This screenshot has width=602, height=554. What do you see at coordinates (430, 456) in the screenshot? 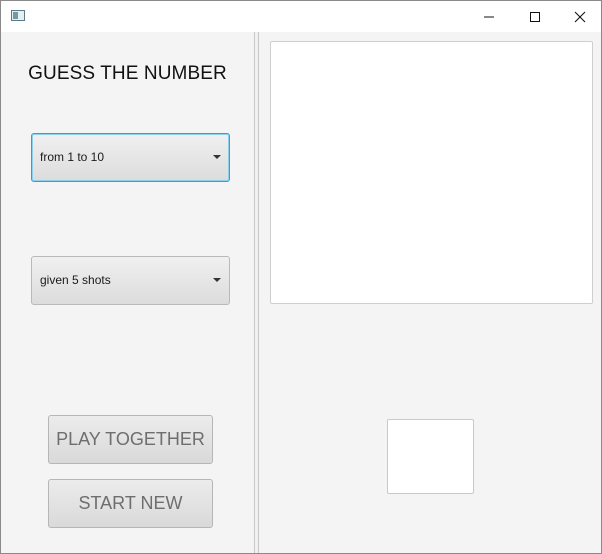
I see `guess-input` at bounding box center [430, 456].